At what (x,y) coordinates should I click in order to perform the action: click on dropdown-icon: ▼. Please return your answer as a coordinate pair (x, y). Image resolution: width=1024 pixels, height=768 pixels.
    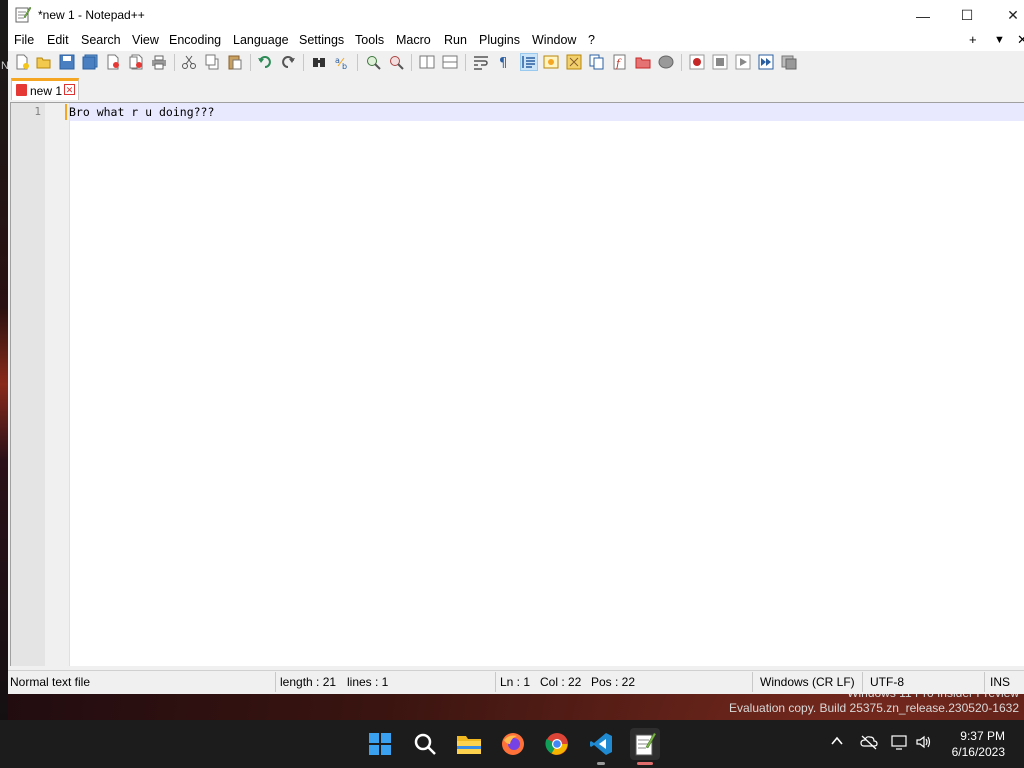
    Looking at the image, I should click on (999, 40).